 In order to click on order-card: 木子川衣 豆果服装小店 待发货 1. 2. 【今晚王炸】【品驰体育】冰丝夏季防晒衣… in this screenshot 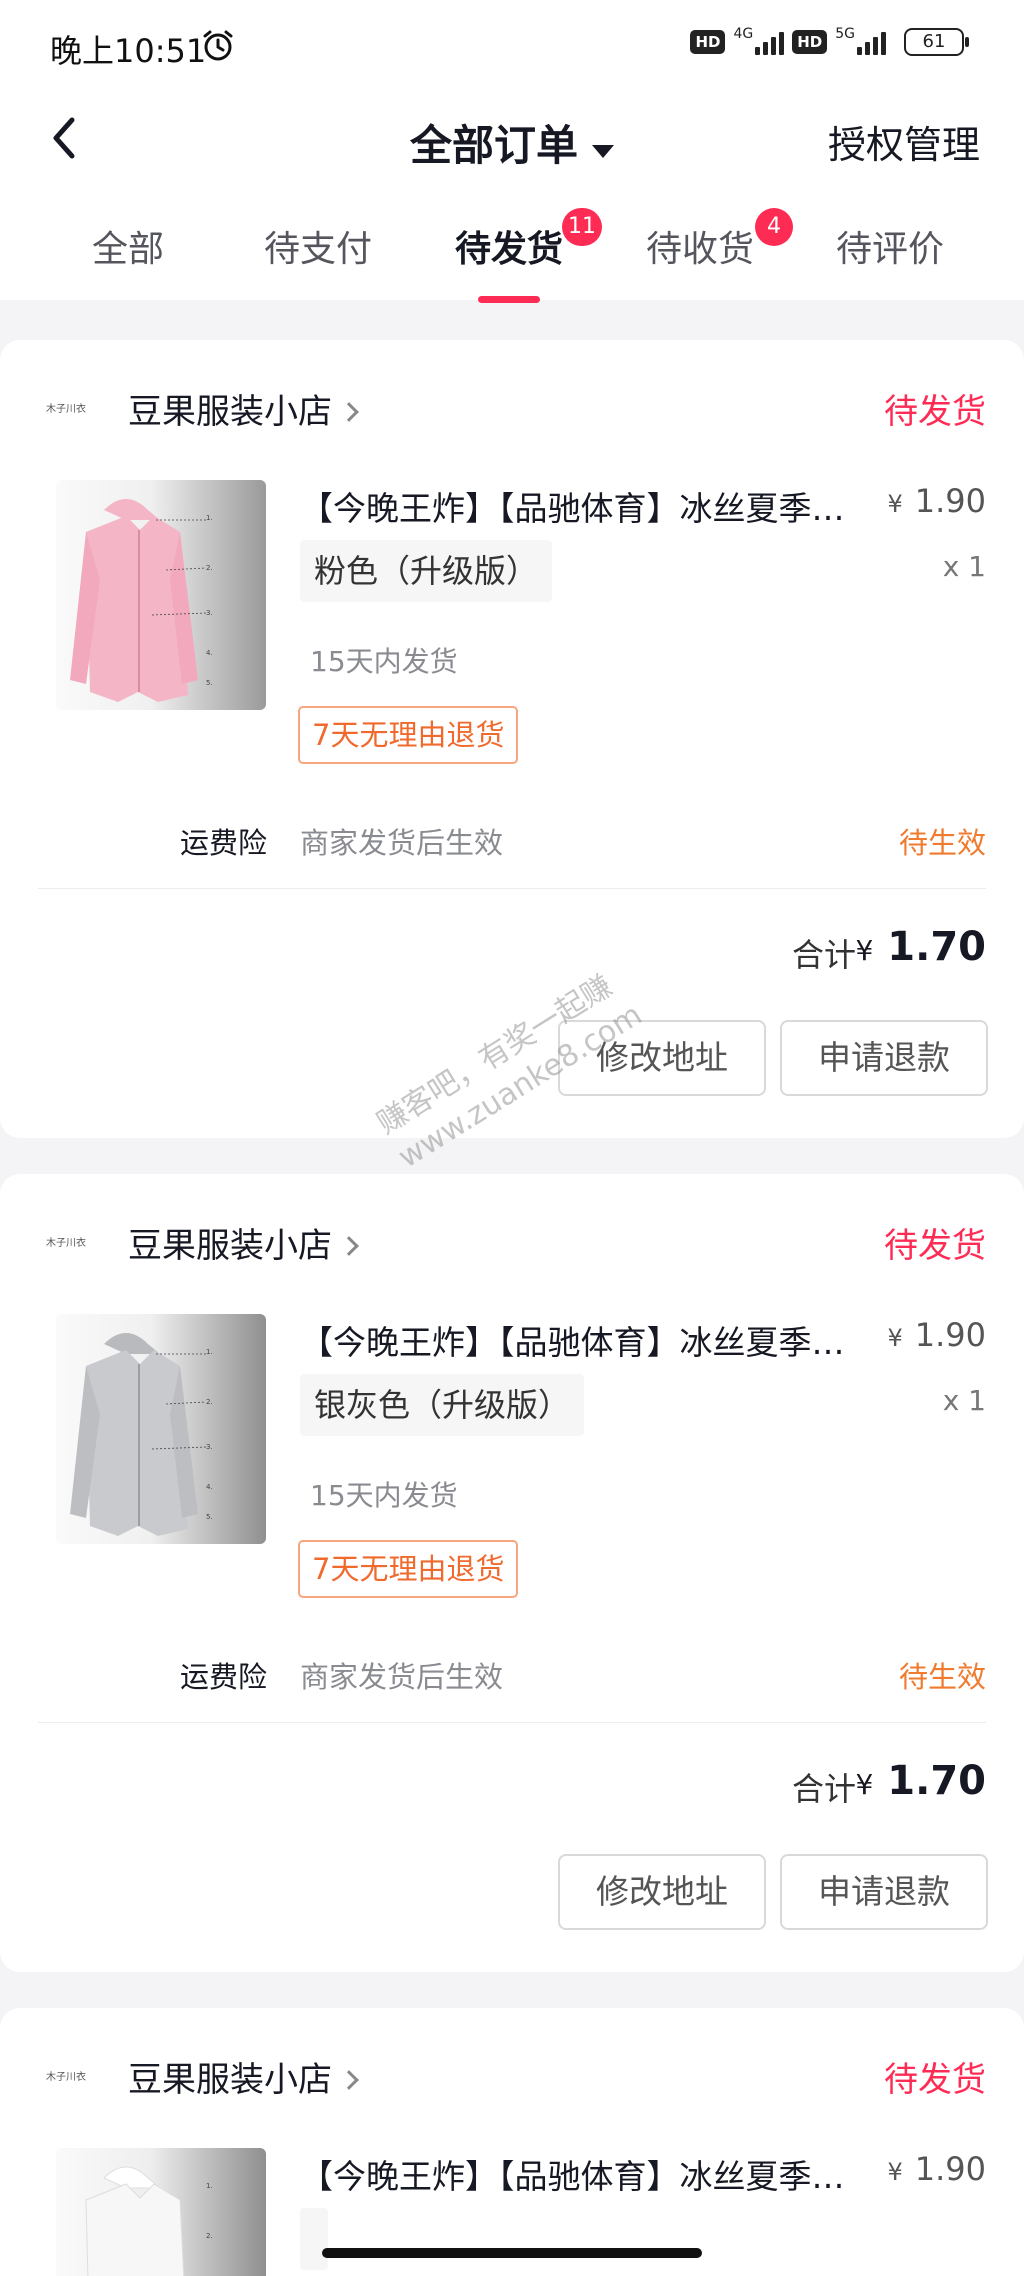, I will do `click(512, 2142)`.